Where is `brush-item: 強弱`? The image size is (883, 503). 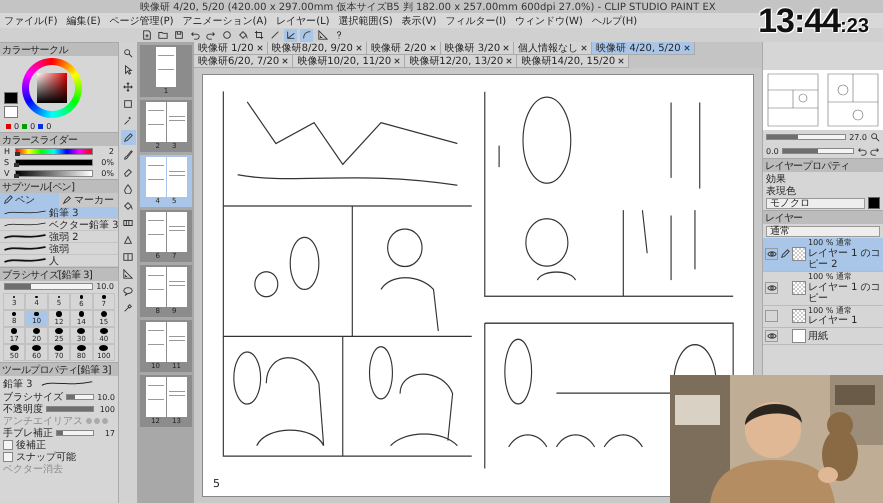
brush-item: 強弱 is located at coordinates (59, 249).